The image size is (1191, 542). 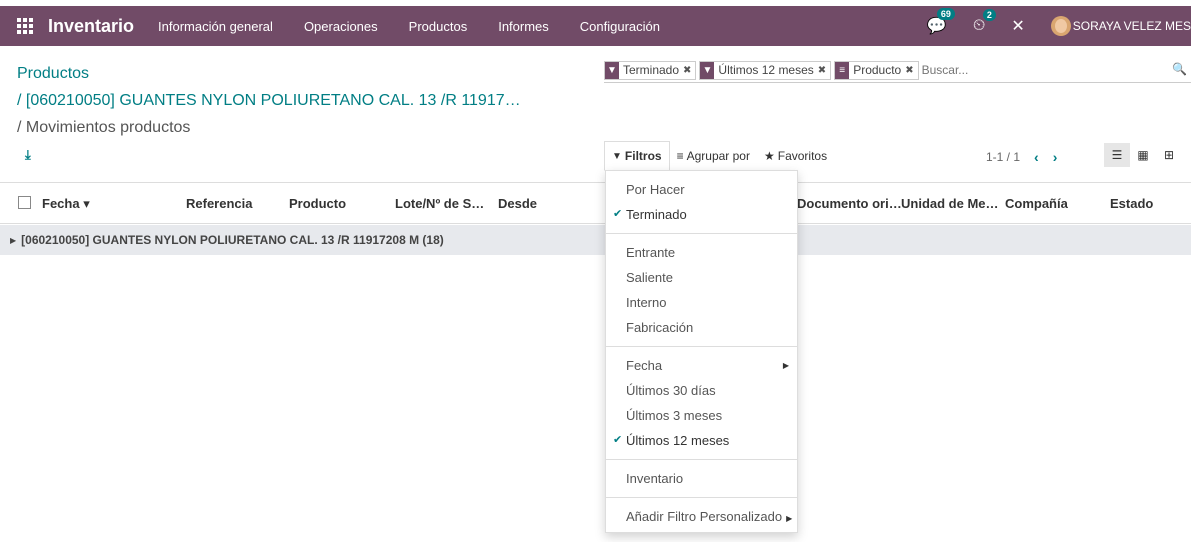 What do you see at coordinates (678, 440) in the screenshot?
I see `filter-label: Últimos 12 meses` at bounding box center [678, 440].